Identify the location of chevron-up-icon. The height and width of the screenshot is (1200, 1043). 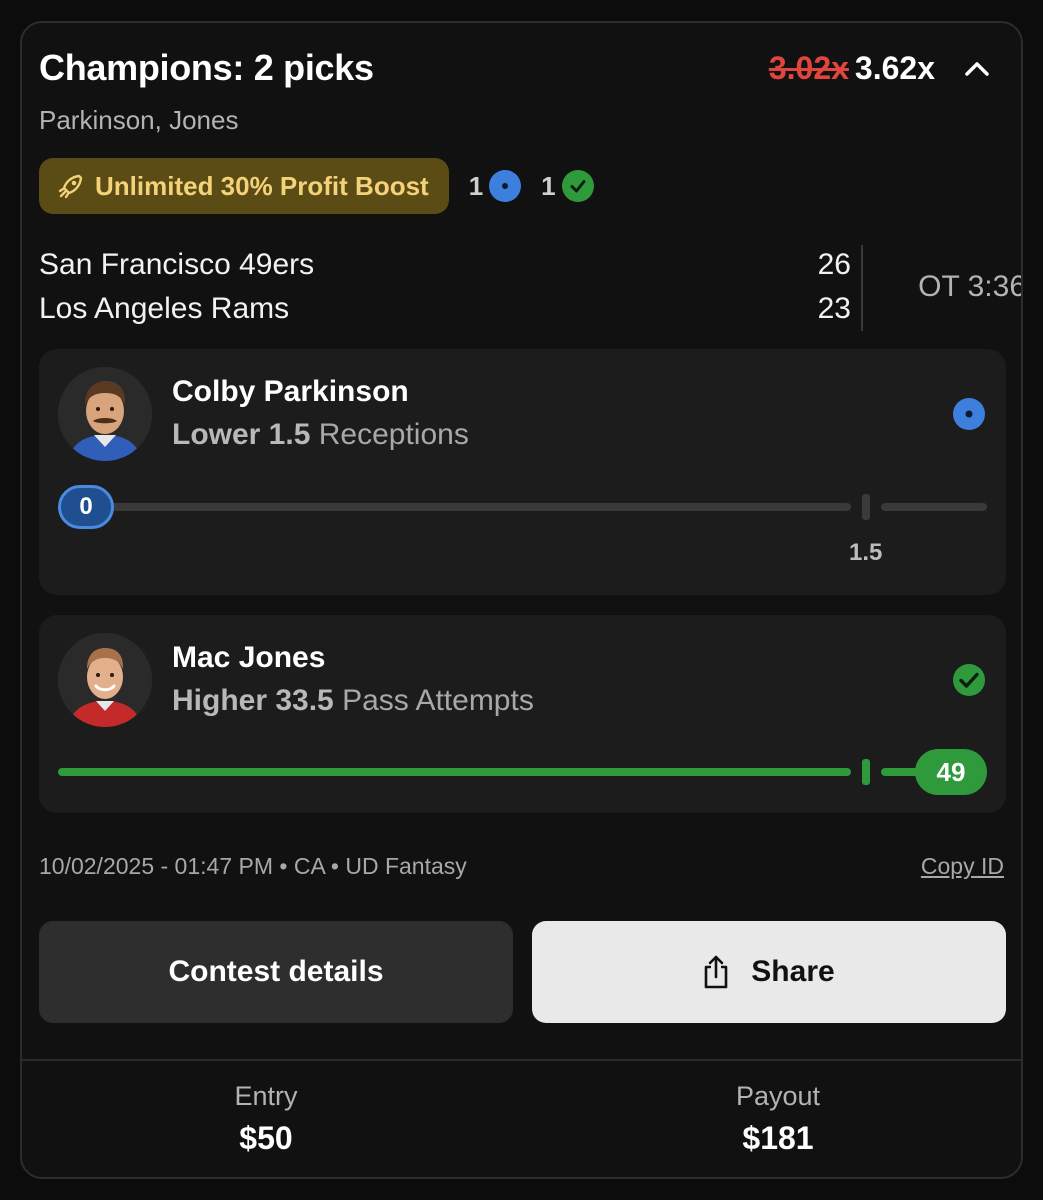
(977, 69).